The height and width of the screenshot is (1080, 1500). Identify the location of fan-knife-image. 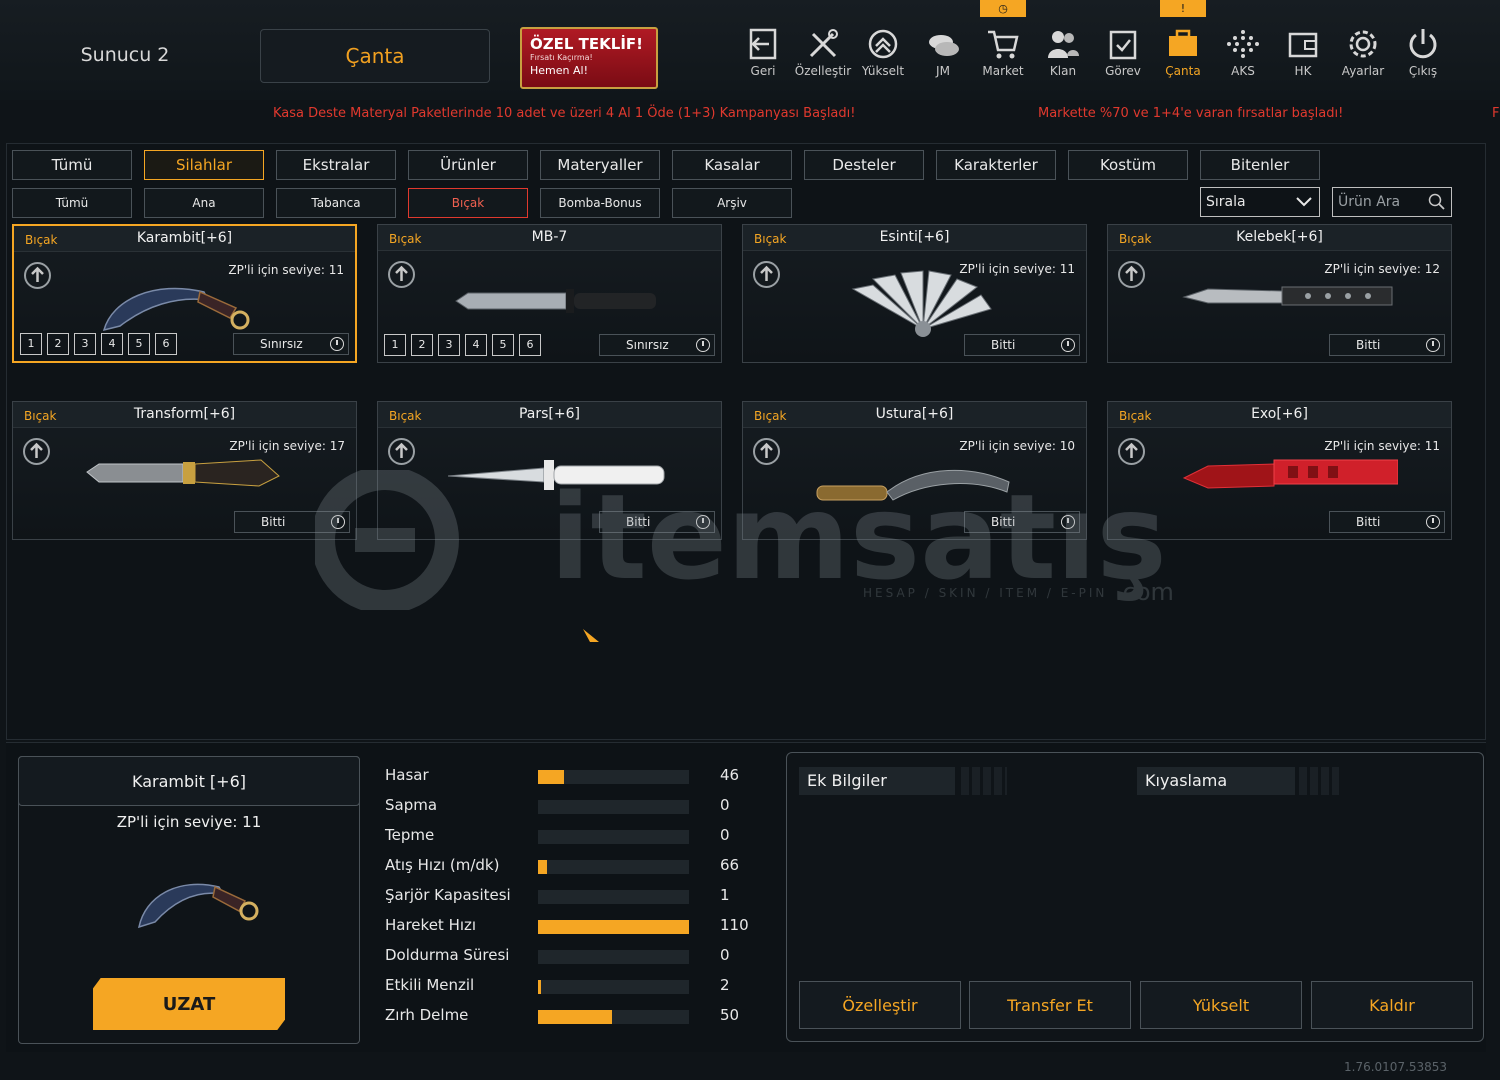
(921, 303).